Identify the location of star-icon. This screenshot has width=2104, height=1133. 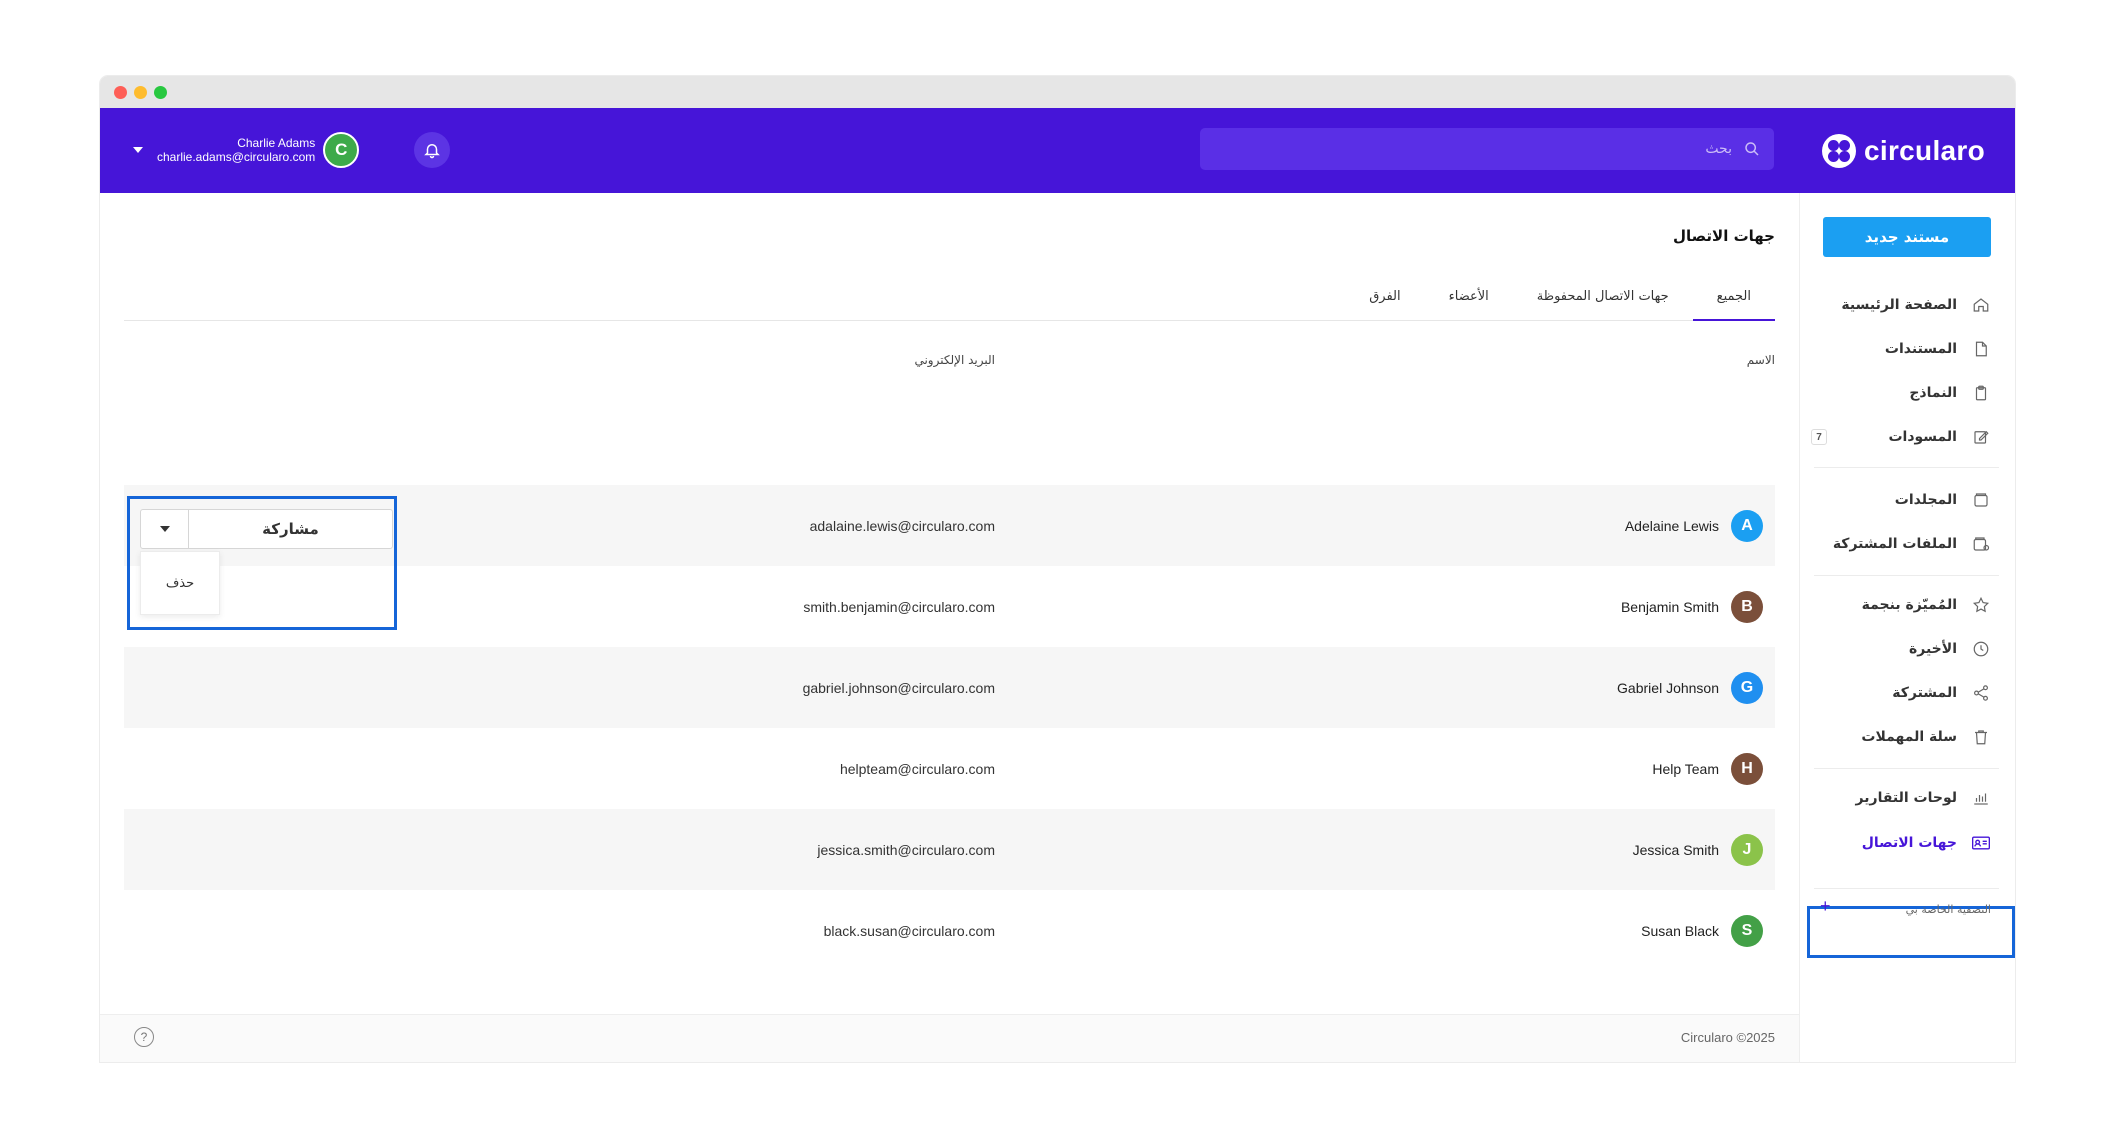
(1981, 605).